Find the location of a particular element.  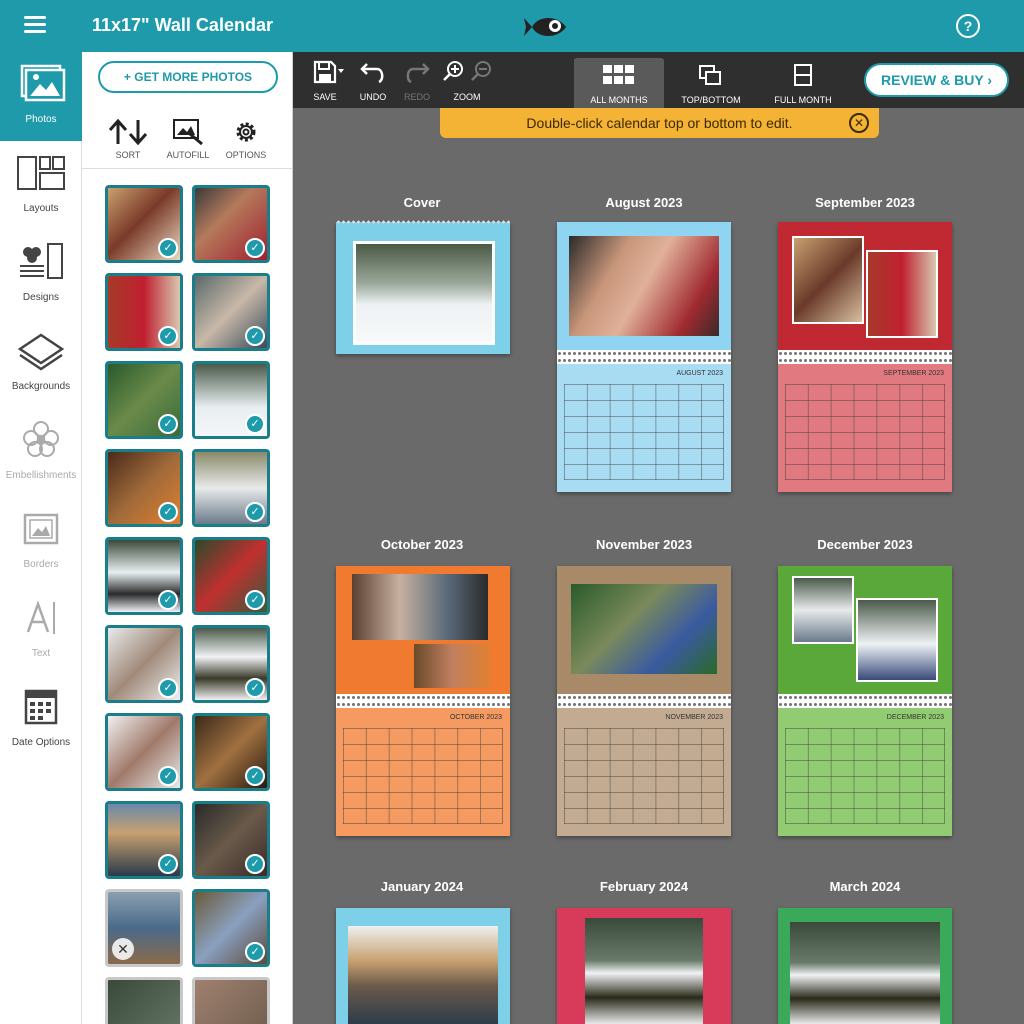

options-button: OPTIONS is located at coordinates (246, 139).